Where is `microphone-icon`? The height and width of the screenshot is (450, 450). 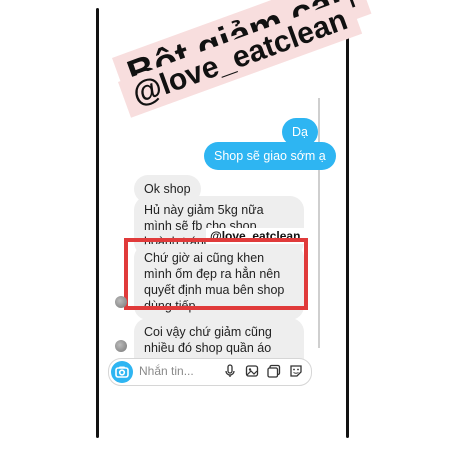 microphone-icon is located at coordinates (230, 371).